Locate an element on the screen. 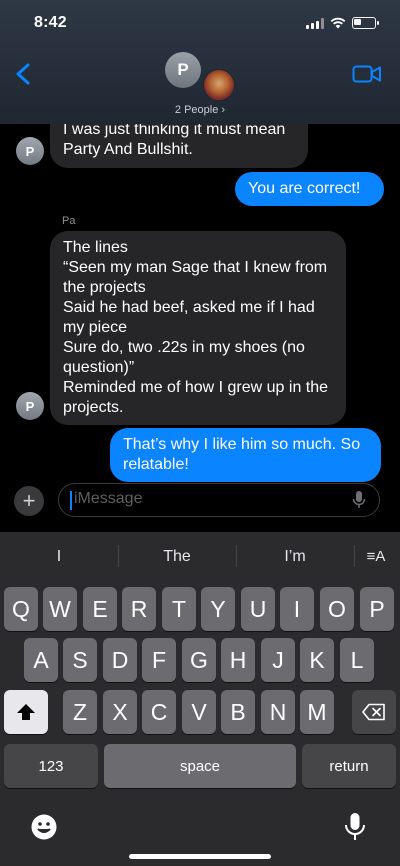 The image size is (400, 866). key-v: V is located at coordinates (199, 712).